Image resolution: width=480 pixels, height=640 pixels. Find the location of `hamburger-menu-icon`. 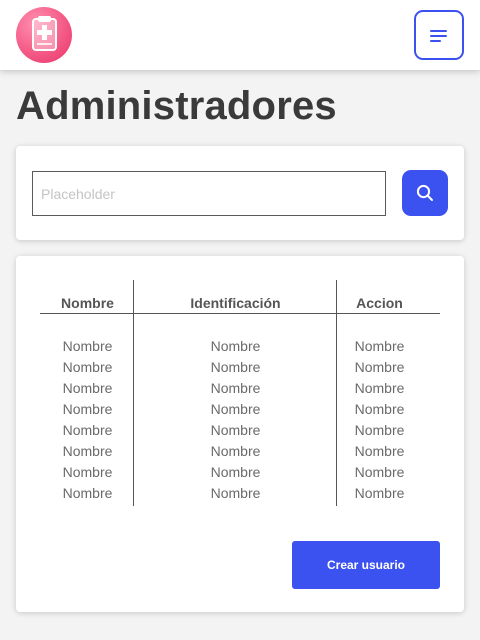

hamburger-menu-icon is located at coordinates (438, 36).